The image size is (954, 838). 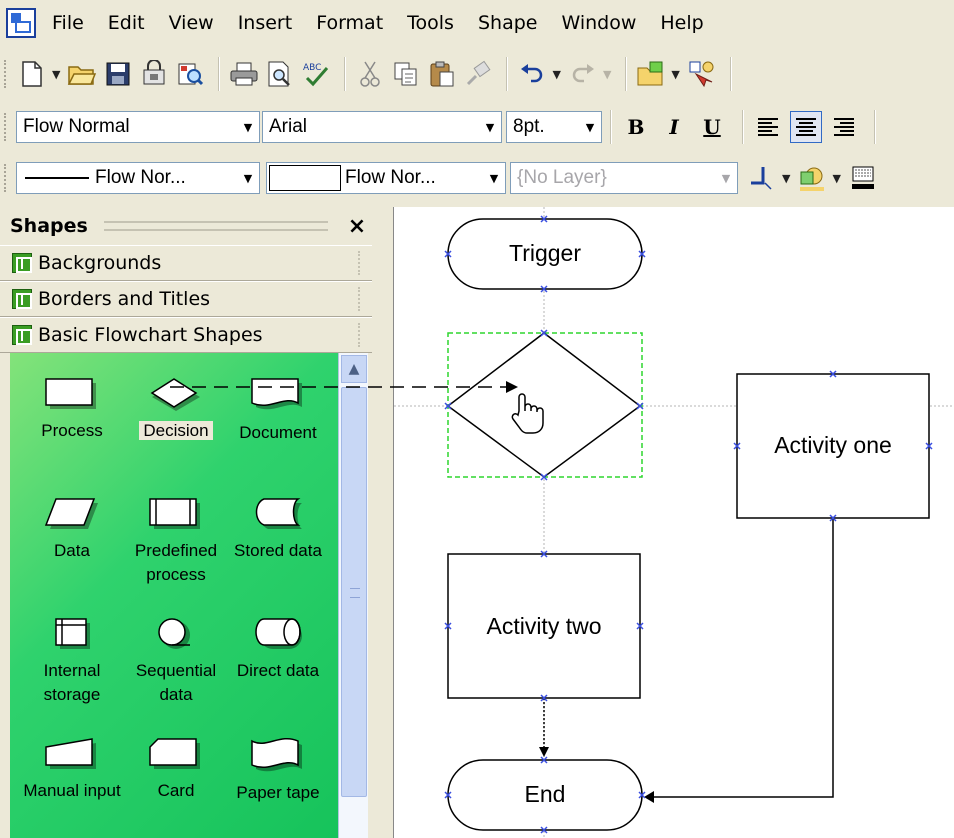 I want to click on master-label: Card, so click(x=176, y=790).